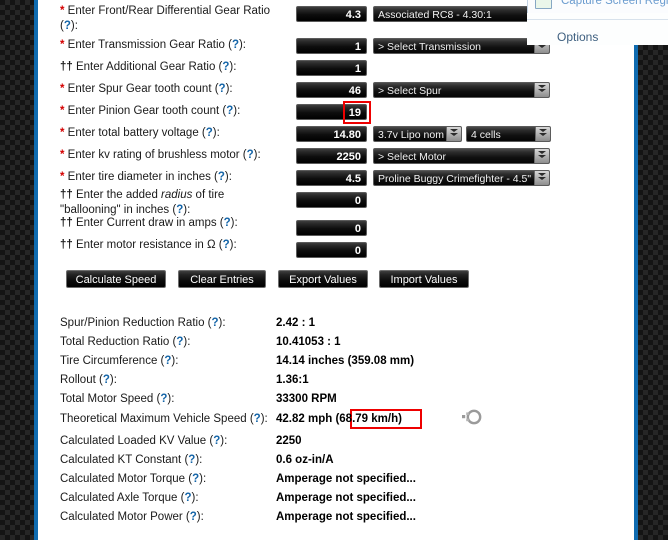 This screenshot has width=668, height=540. I want to click on result-label: Theoretical Maximum Vehicle Speed (?):, so click(164, 419).